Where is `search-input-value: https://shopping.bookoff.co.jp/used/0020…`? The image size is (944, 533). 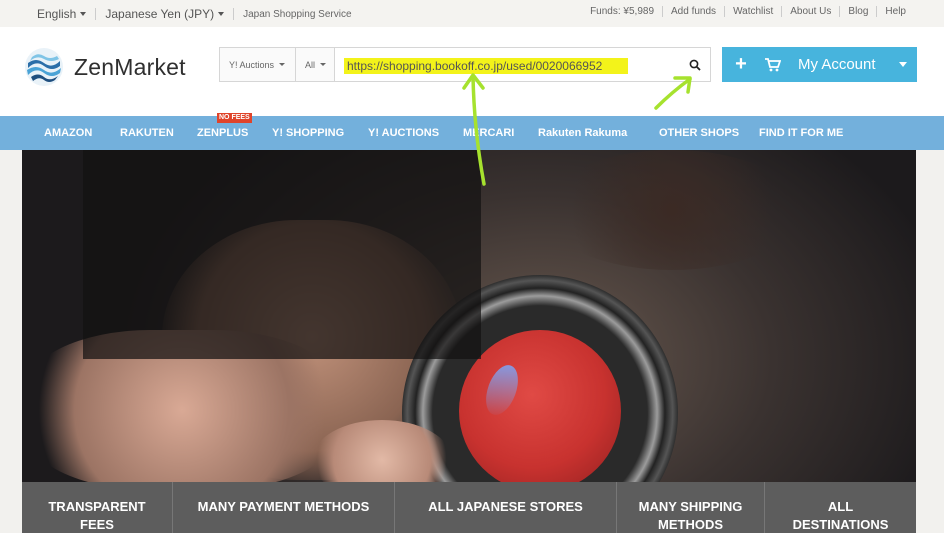 search-input-value: https://shopping.bookoff.co.jp/used/0020… is located at coordinates (475, 66).